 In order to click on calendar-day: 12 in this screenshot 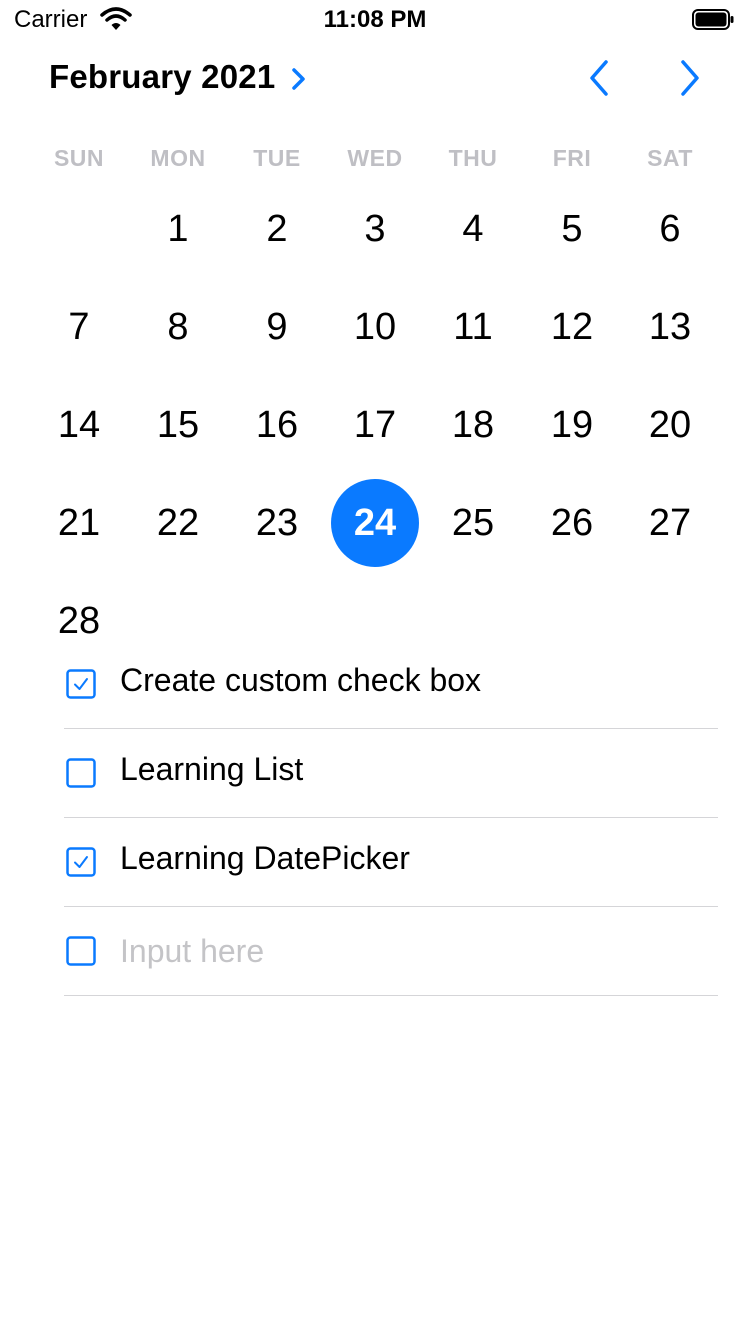, I will do `click(572, 327)`.